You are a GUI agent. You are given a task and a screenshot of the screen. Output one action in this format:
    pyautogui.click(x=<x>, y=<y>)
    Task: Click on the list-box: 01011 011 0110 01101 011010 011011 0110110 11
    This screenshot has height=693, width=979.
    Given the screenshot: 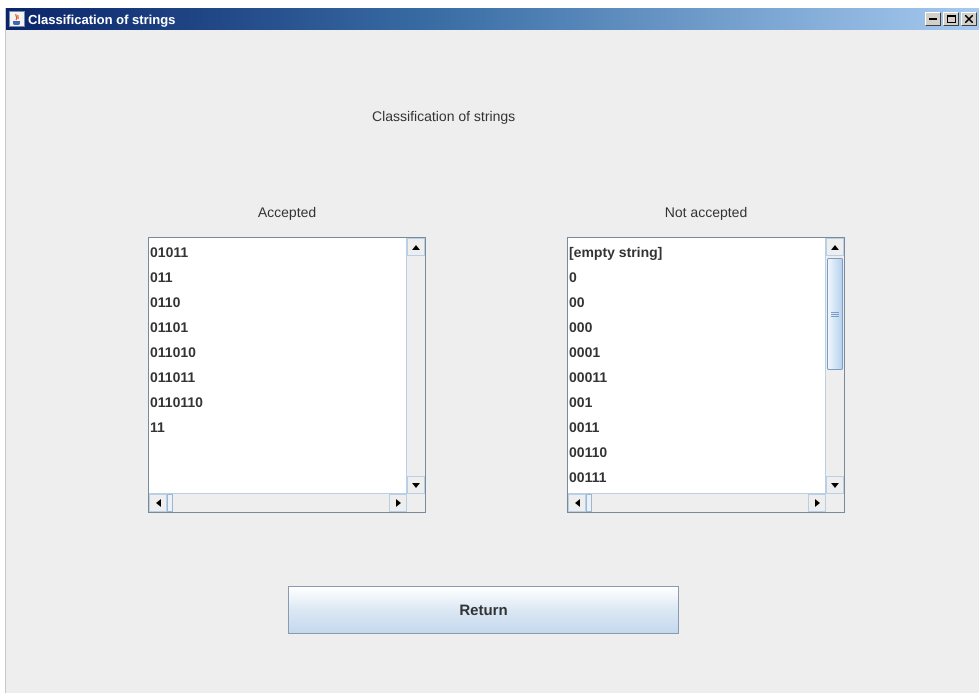 What is the action you would take?
    pyautogui.click(x=287, y=375)
    